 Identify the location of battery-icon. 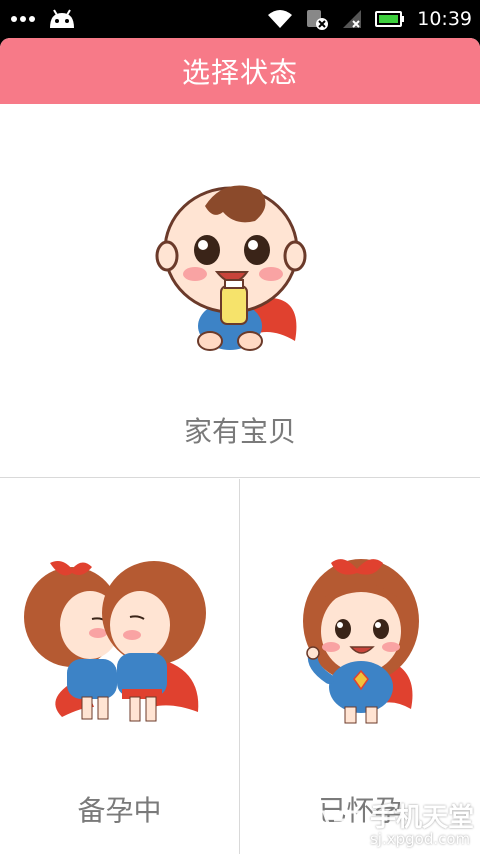
(390, 19).